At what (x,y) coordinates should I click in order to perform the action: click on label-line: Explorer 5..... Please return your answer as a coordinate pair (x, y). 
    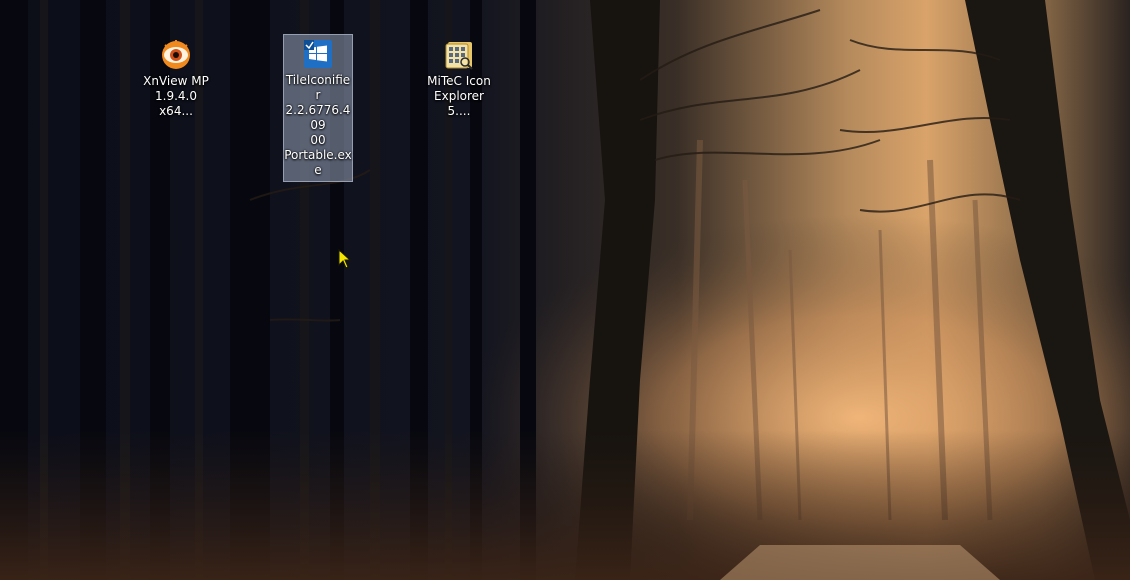
    Looking at the image, I should click on (459, 103).